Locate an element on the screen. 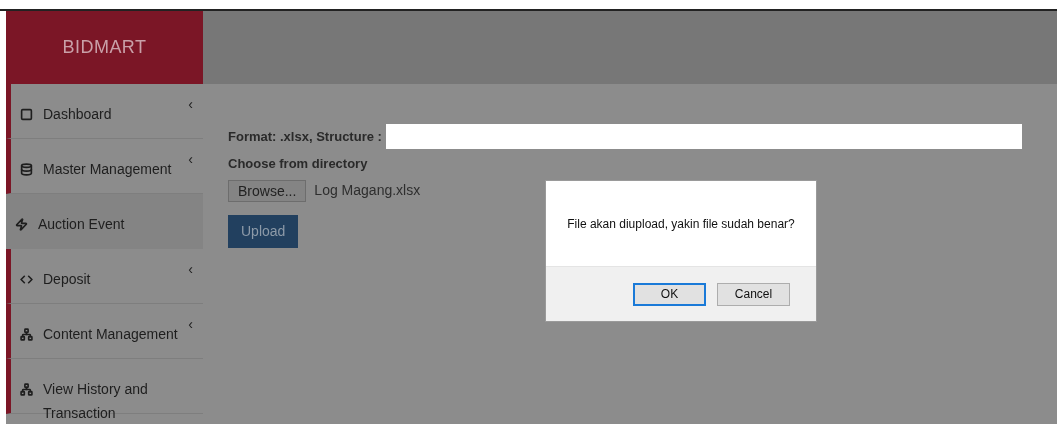  dialog-button: Cancel is located at coordinates (753, 294).